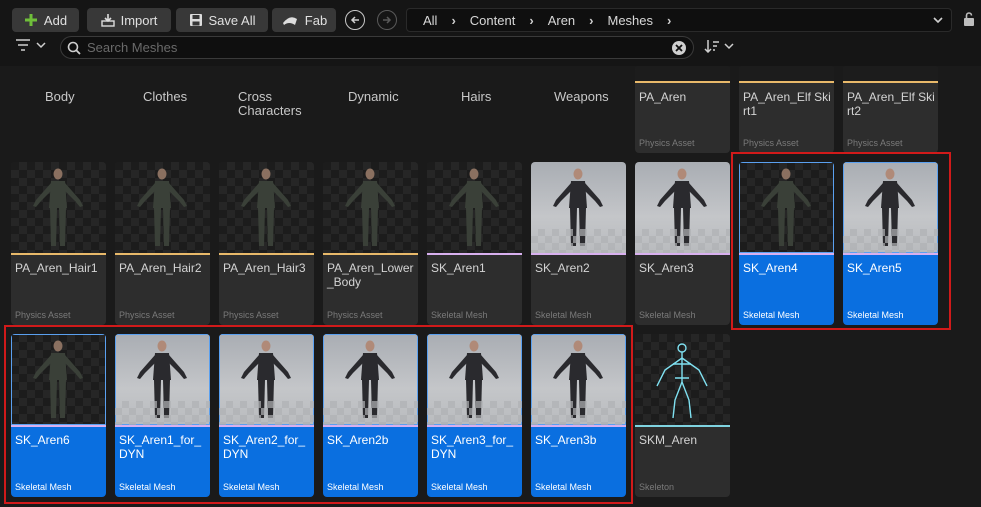  I want to click on breadcrumb-meshes: Meshes, so click(631, 20).